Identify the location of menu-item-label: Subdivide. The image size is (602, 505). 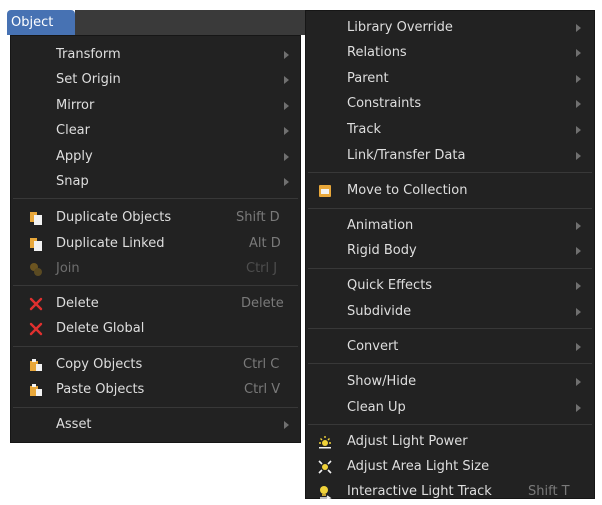
(379, 311).